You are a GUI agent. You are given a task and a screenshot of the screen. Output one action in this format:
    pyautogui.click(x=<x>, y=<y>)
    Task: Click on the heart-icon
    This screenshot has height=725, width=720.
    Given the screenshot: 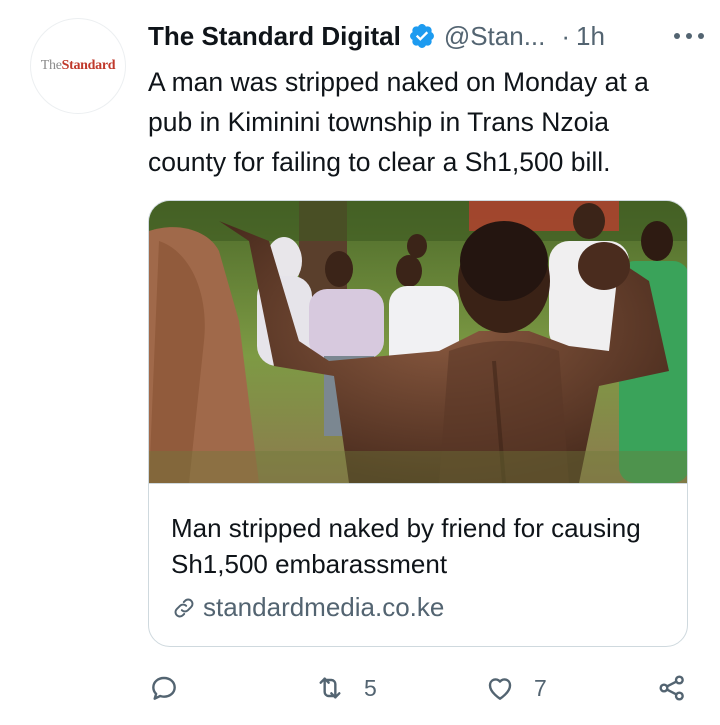 What is the action you would take?
    pyautogui.click(x=500, y=689)
    